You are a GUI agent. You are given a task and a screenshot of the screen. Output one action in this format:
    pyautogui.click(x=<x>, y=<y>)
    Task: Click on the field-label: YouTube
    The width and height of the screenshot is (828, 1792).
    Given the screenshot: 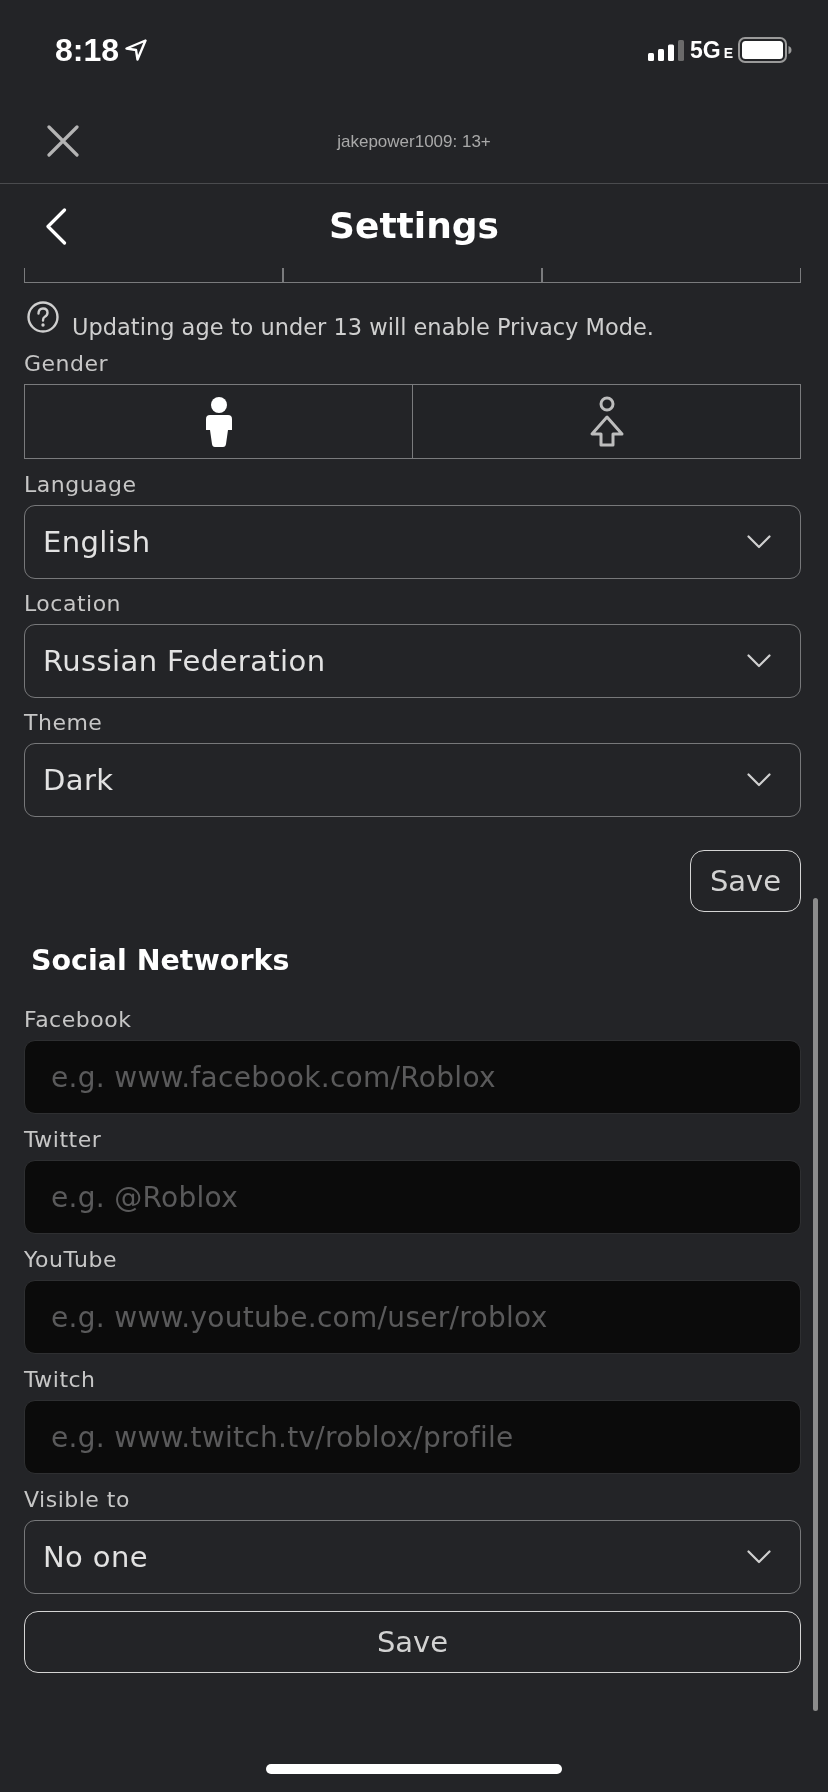 What is the action you would take?
    pyautogui.click(x=71, y=1260)
    